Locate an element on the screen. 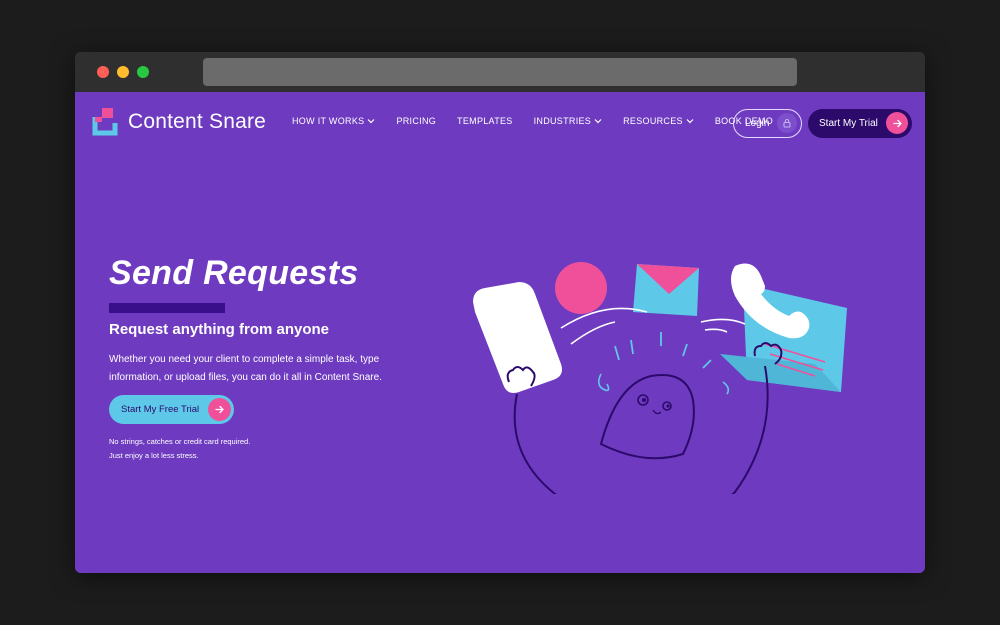  nav-how-it-works: HOW IT WORKS is located at coordinates (333, 121).